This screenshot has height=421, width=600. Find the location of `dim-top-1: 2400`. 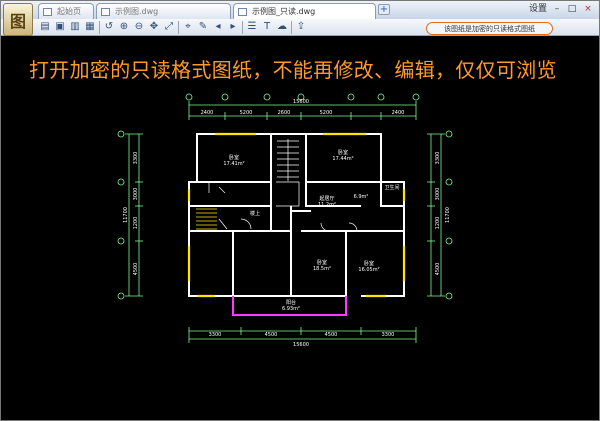

dim-top-1: 2400 is located at coordinates (207, 113).